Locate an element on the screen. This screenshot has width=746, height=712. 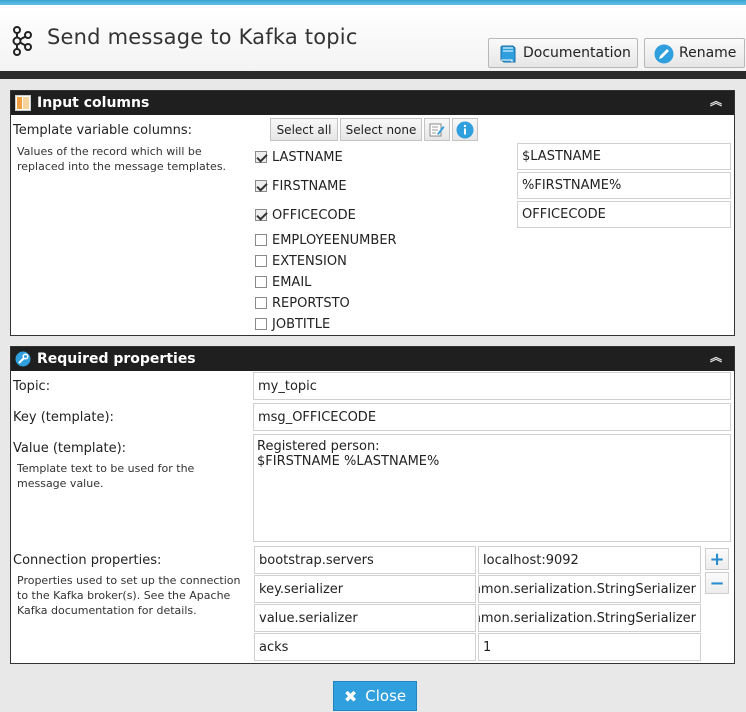
column-row-extension: EXTENSION is located at coordinates (301, 261).